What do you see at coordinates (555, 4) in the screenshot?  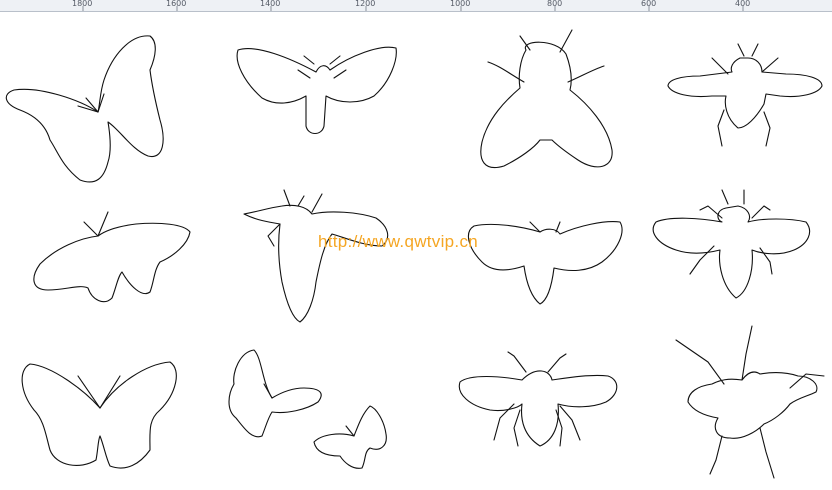 I see `ruler-label: 800` at bounding box center [555, 4].